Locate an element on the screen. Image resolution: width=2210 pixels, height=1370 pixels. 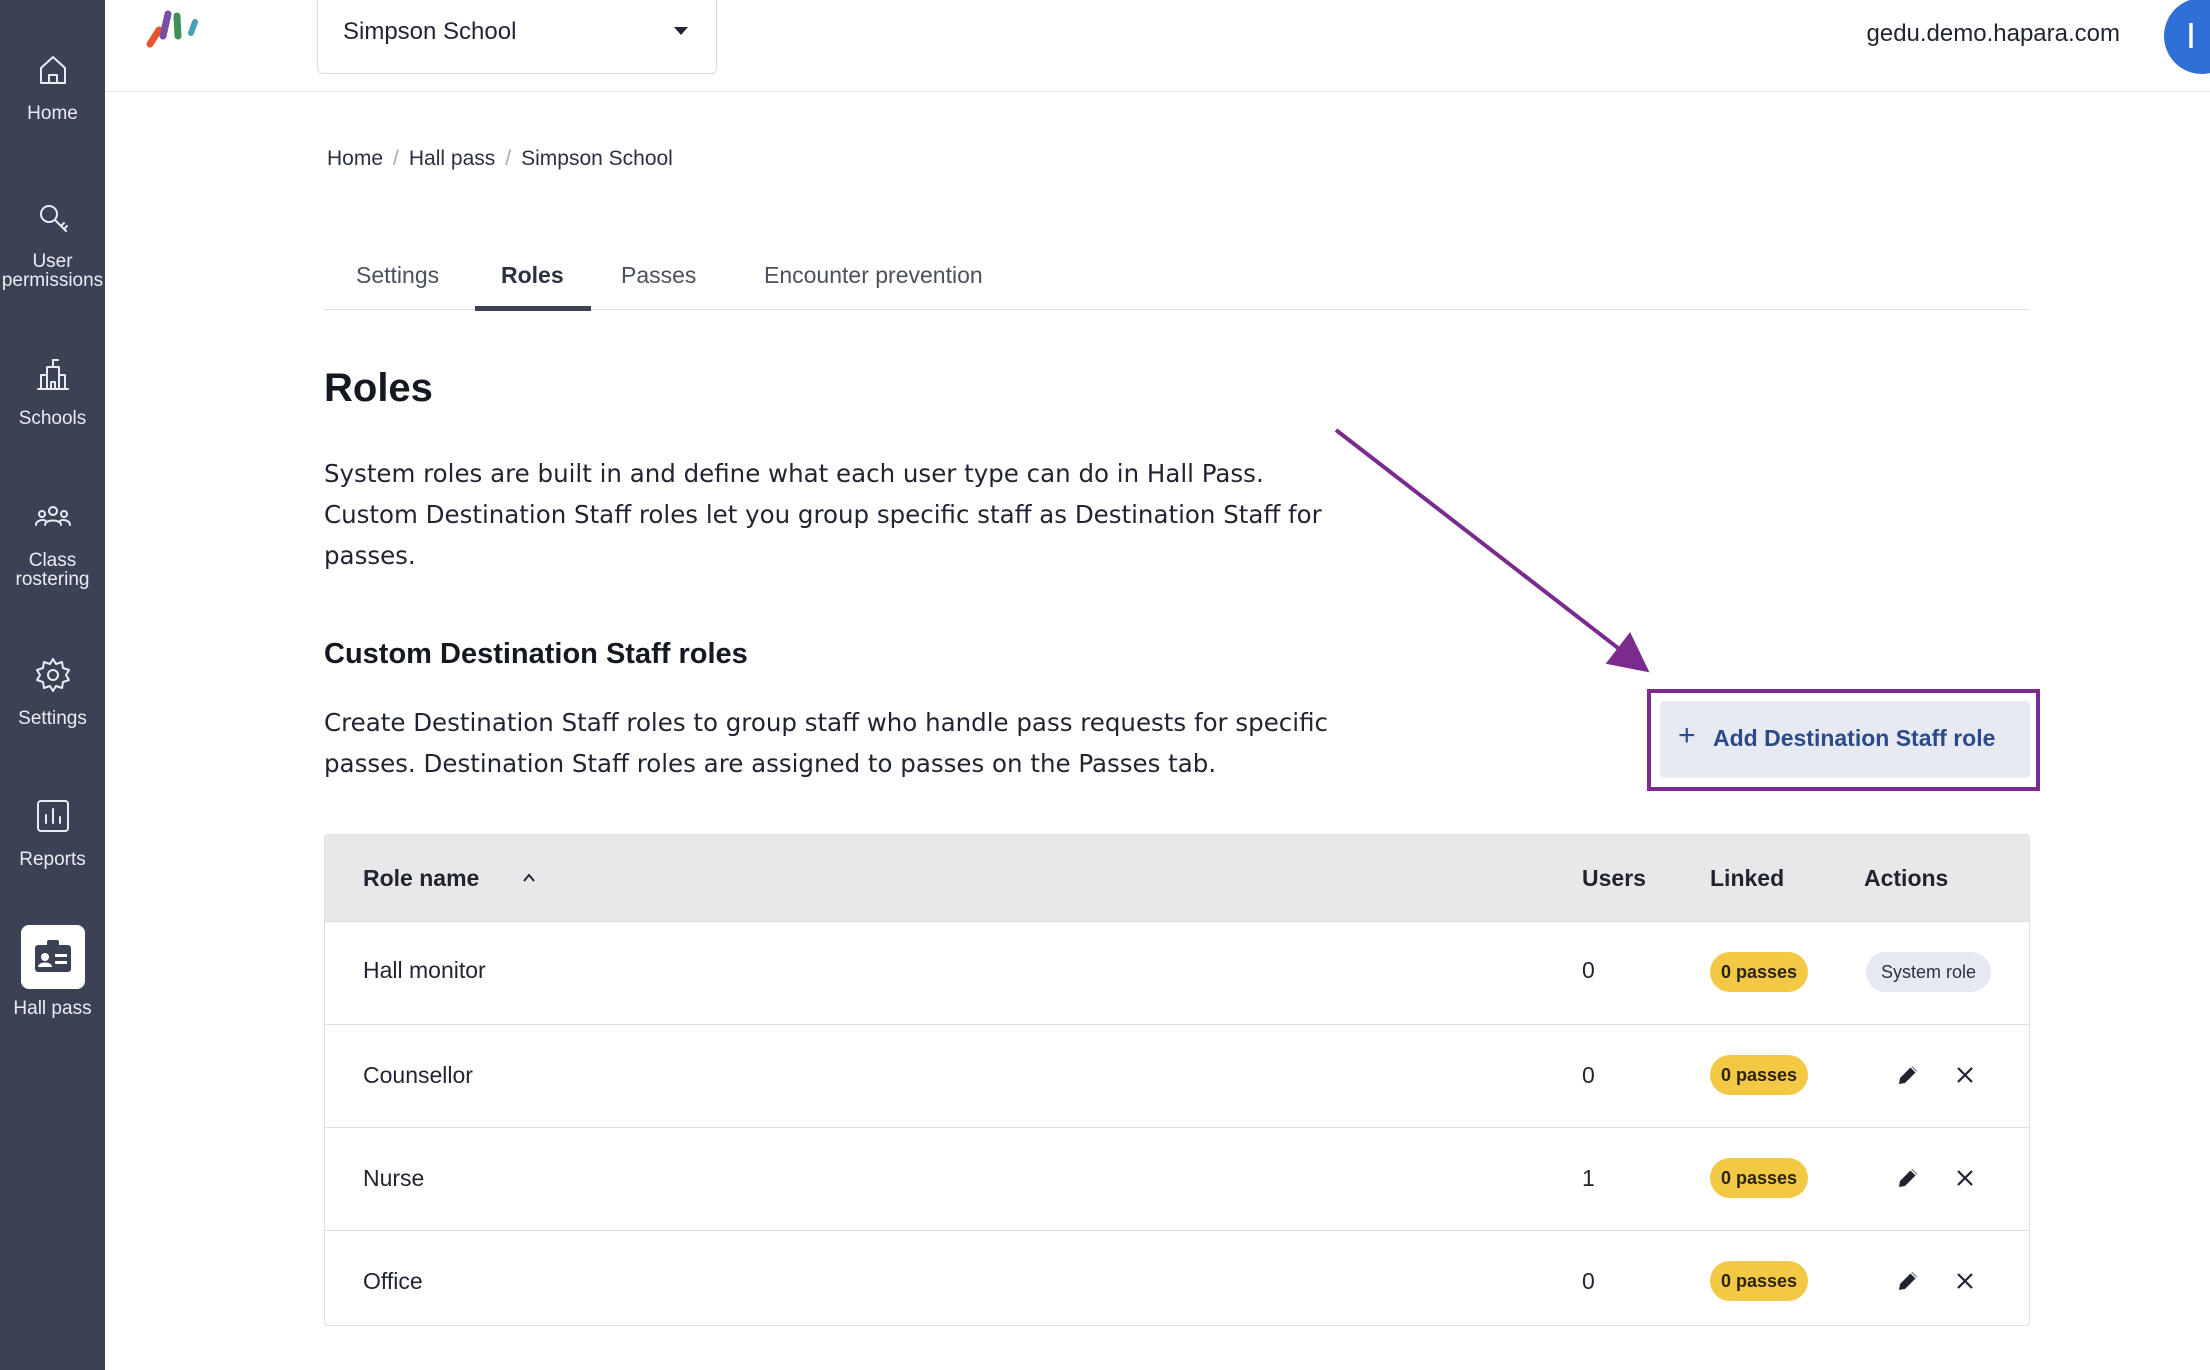
sidebar-item-user-permissions: User permissions is located at coordinates (52, 244).